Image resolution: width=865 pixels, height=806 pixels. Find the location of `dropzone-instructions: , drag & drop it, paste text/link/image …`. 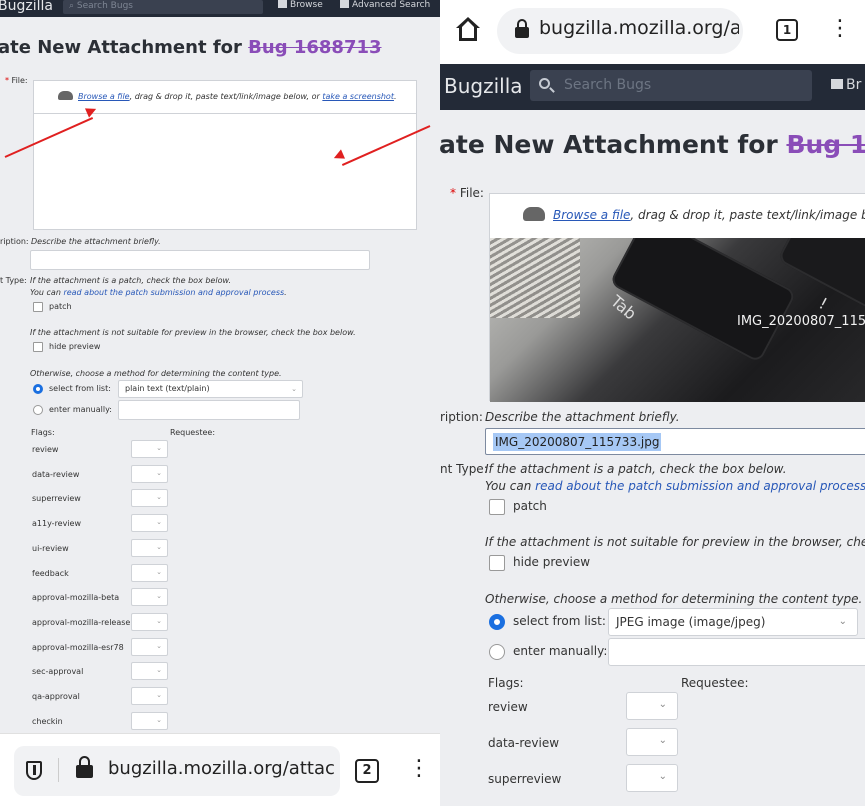

dropzone-instructions: , drag & drop it, paste text/link/image … is located at coordinates (747, 215).